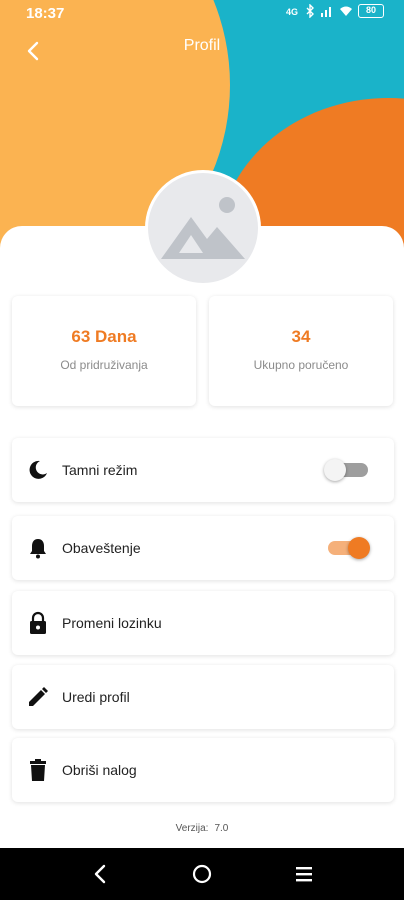  Describe the element at coordinates (346, 11) in the screenshot. I see `wifi-icon` at that location.